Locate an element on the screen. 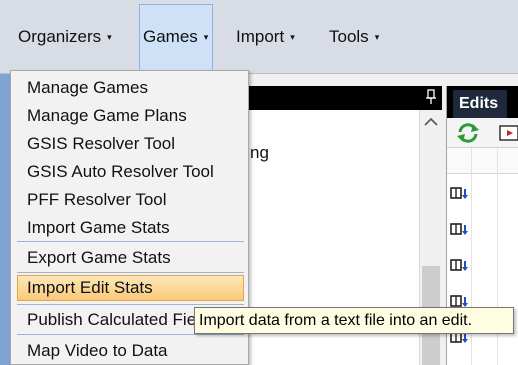 The width and height of the screenshot is (518, 365). menu-import-label: Import is located at coordinates (260, 36).